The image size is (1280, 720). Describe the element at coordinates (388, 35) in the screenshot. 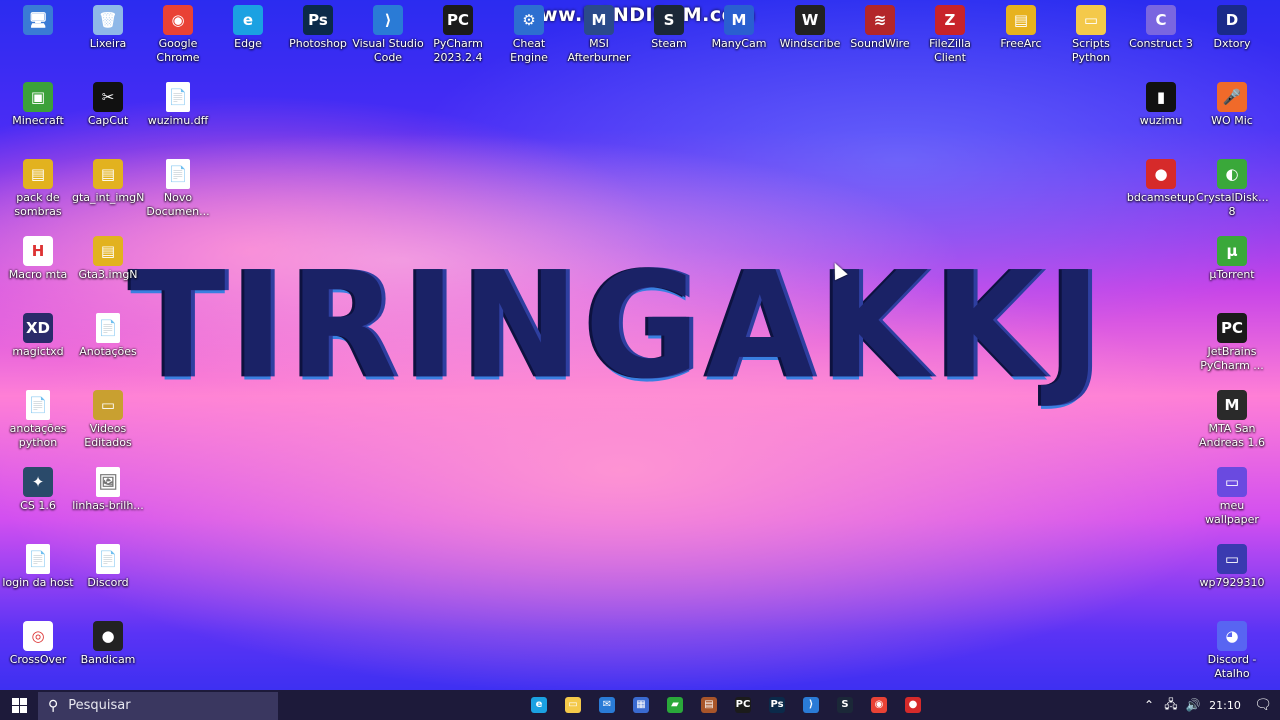

I see `desktop-shortcut: ⟩ Visual Studio Code` at that location.